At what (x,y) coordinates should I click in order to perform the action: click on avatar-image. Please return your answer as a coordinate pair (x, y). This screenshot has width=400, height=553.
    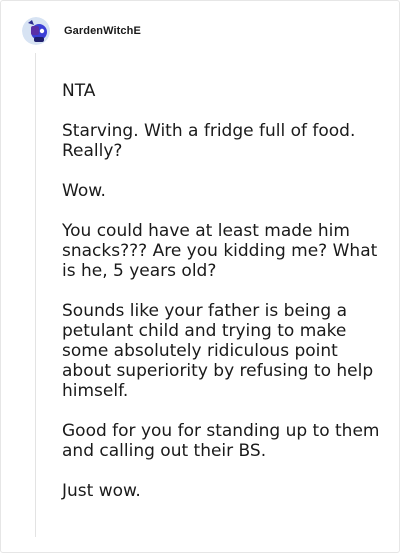
    Looking at the image, I should click on (36, 31).